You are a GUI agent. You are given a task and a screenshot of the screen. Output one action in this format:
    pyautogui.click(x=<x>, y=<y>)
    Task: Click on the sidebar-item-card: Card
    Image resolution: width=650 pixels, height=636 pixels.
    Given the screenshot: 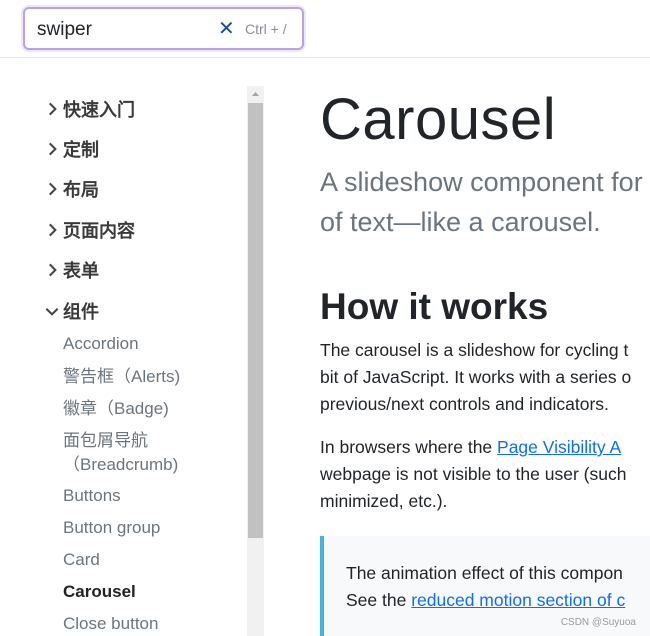 What is the action you would take?
    pyautogui.click(x=81, y=560)
    